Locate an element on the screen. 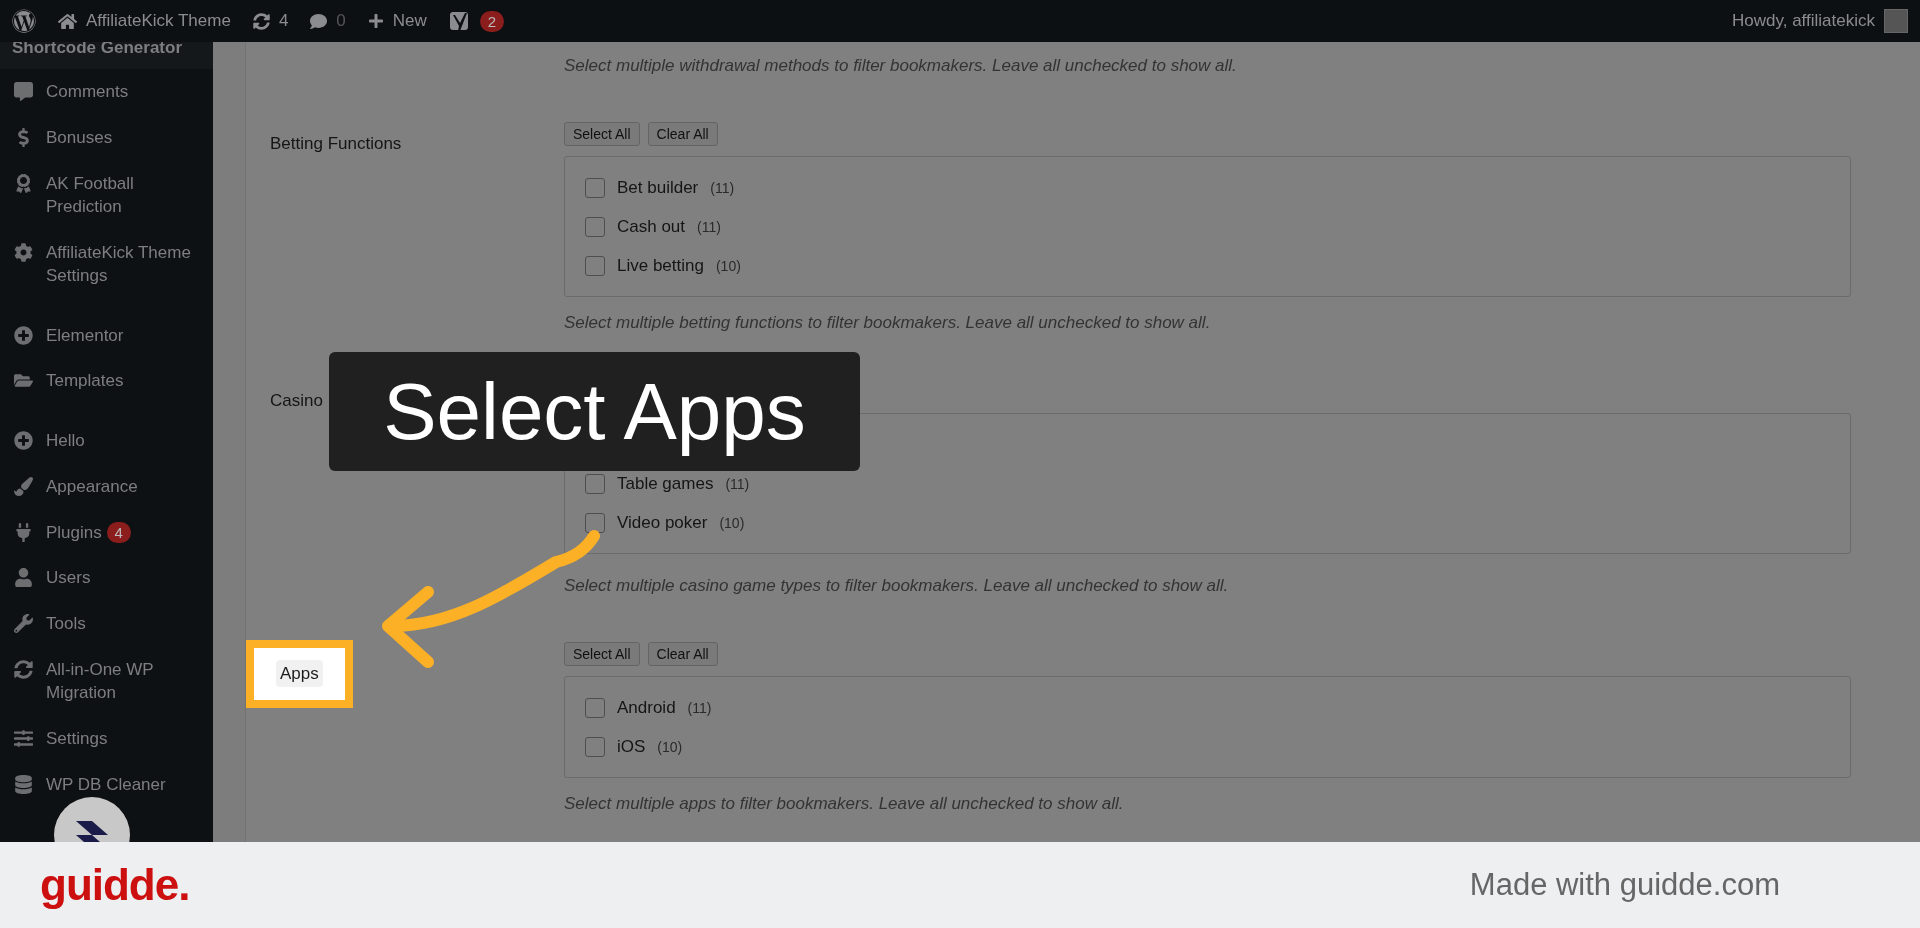 This screenshot has height=928, width=1920. sidebar-item: All-in-One WP Migration is located at coordinates (106, 681).